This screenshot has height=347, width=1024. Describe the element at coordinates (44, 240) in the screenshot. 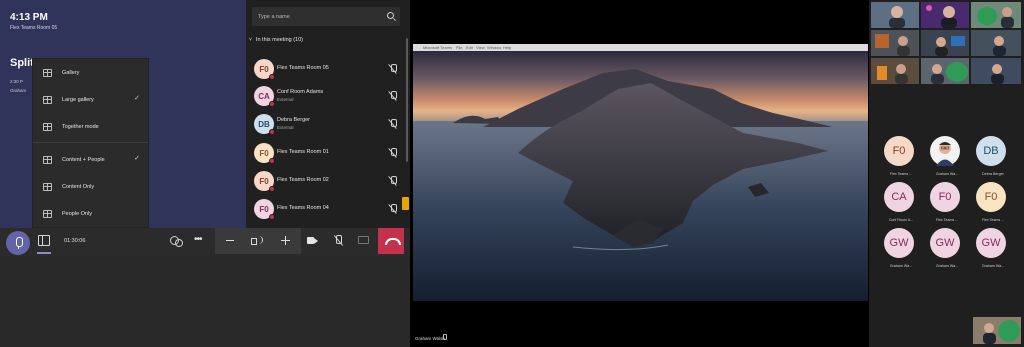

I see `layout-button` at that location.